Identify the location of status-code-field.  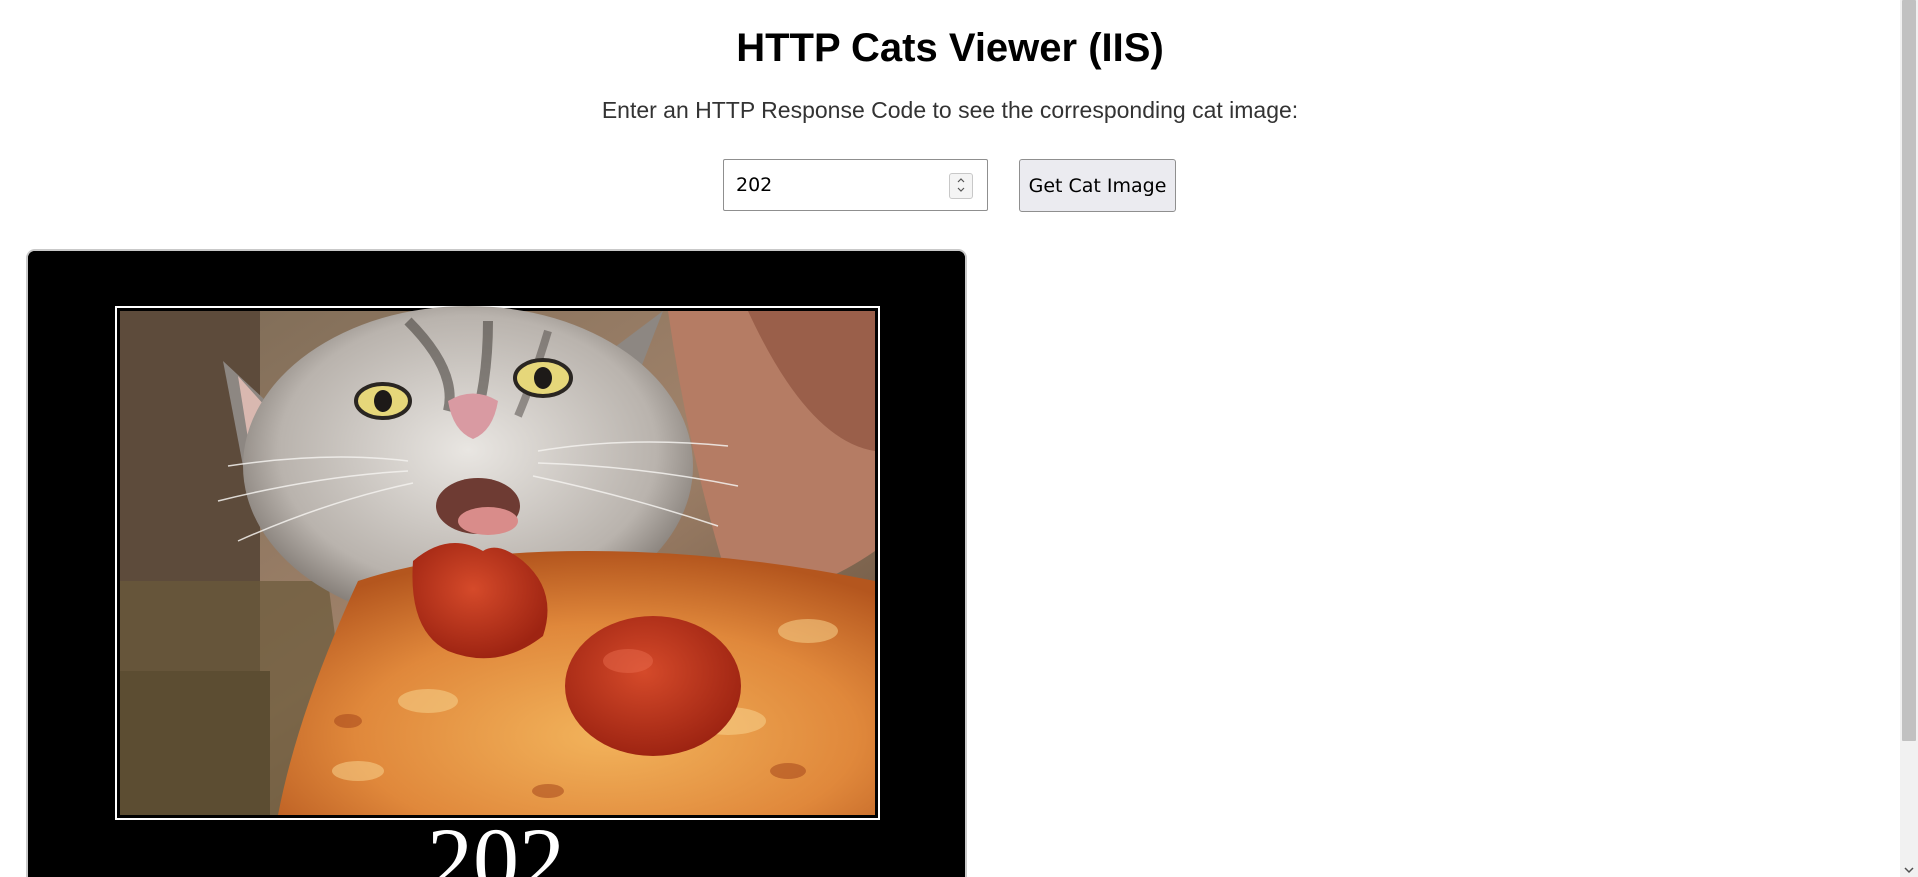
(855, 185).